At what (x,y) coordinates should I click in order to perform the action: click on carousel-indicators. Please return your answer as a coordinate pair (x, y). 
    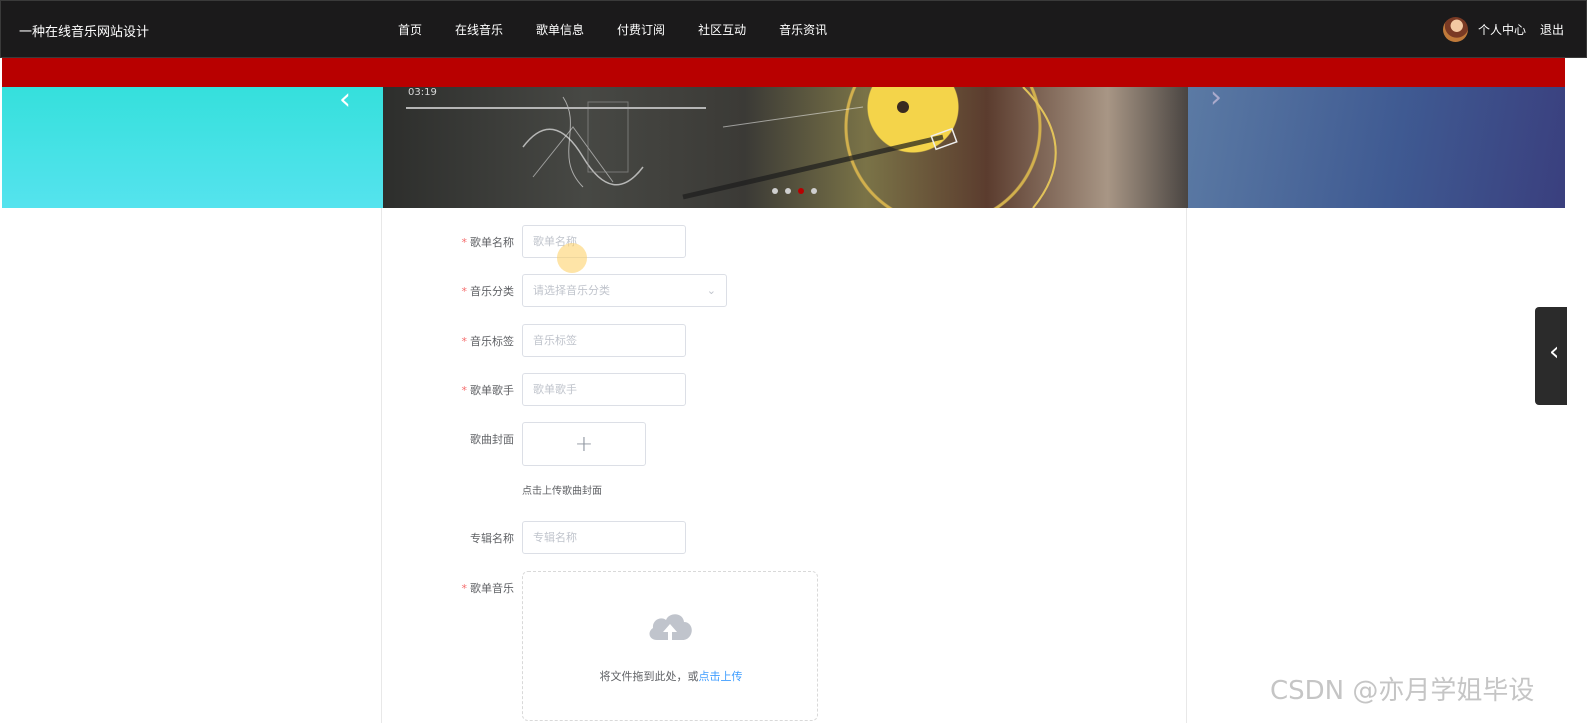
    Looking at the image, I should click on (794, 191).